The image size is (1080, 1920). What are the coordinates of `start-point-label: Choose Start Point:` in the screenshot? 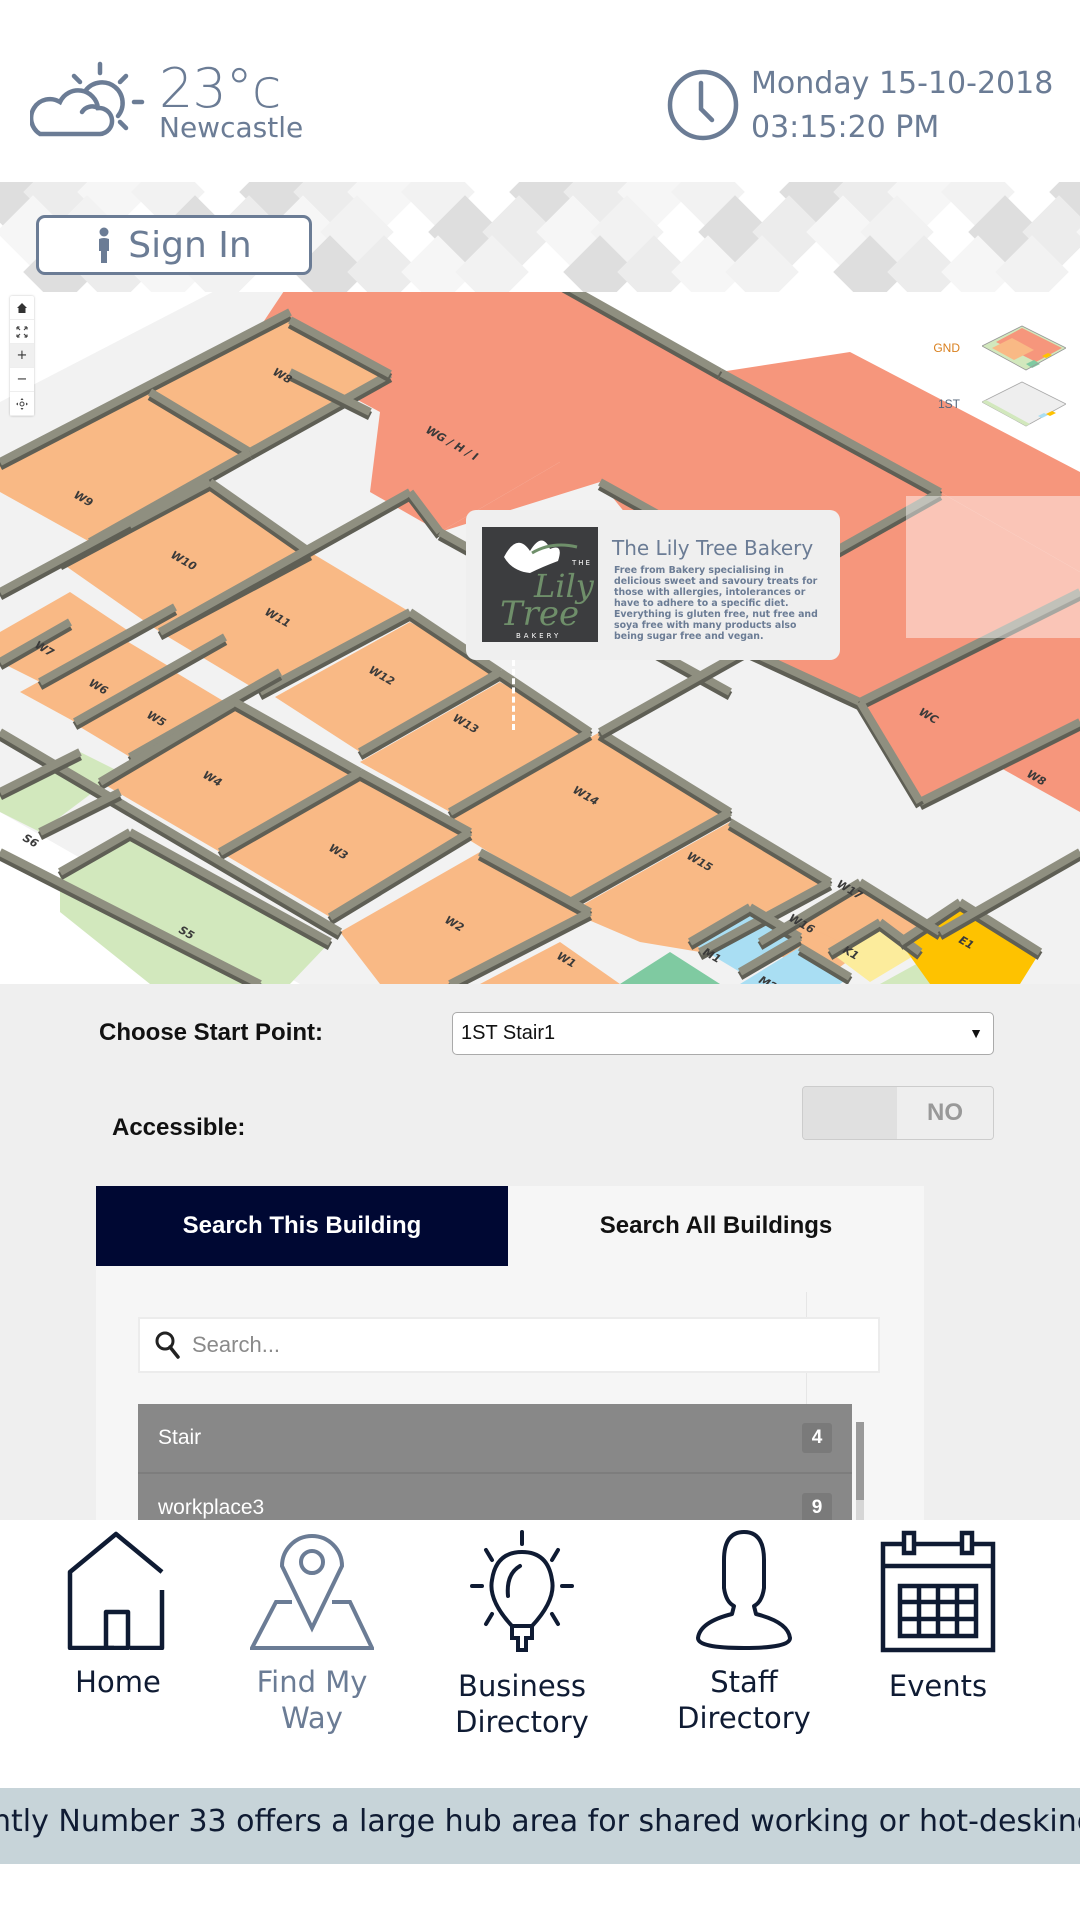 It's located at (211, 1032).